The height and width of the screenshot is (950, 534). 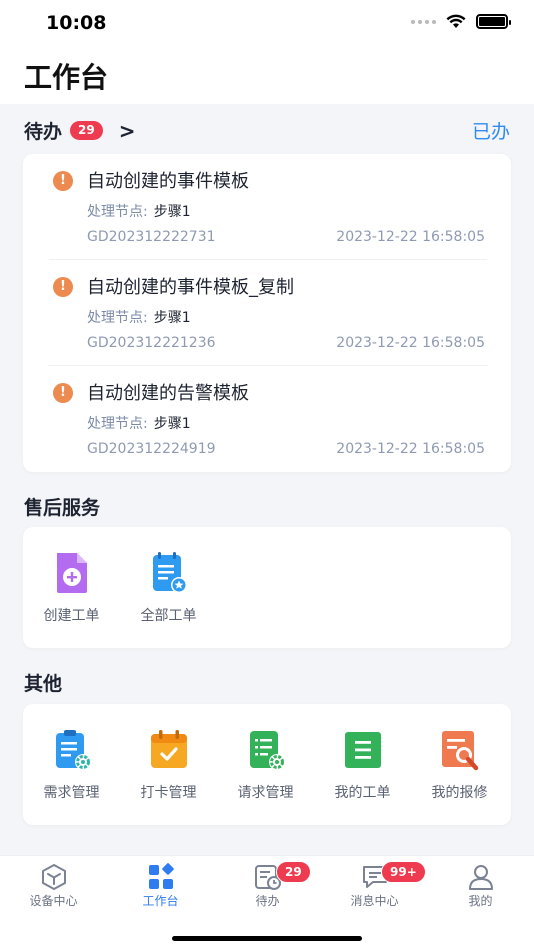 I want to click on status-bar: 10:08, so click(x=267, y=25).